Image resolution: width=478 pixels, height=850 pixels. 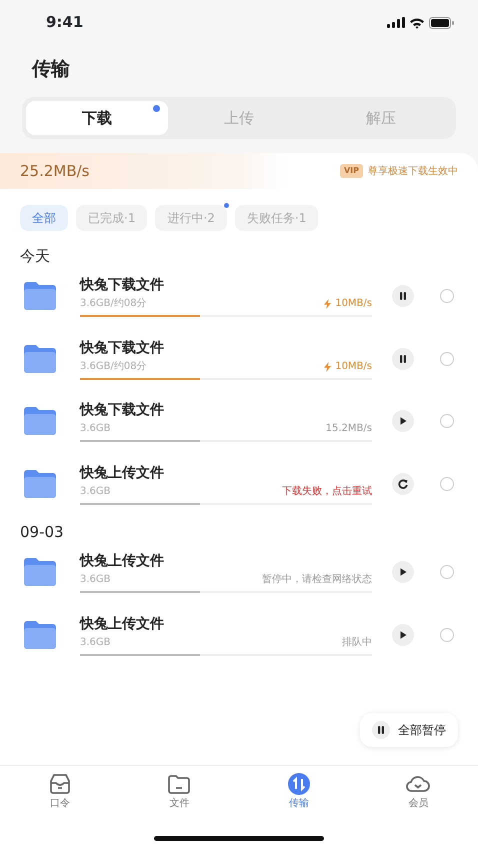 I want to click on filter-chip: 失败任务·1, so click(x=276, y=218).